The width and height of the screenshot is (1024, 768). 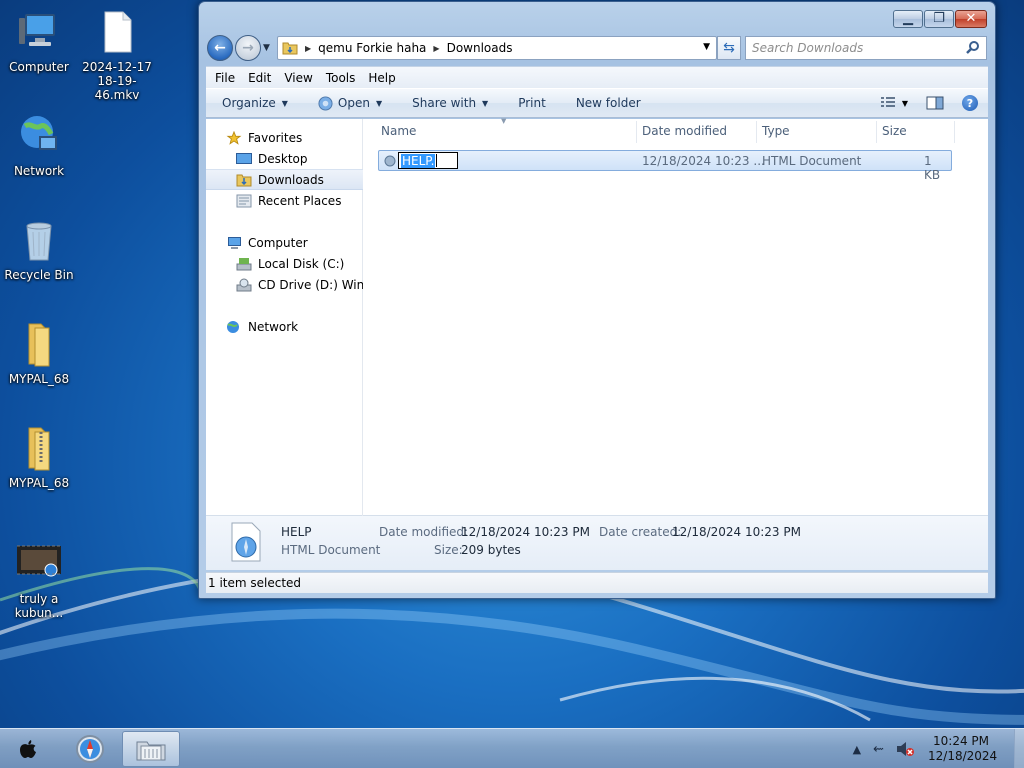 What do you see at coordinates (90, 749) in the screenshot?
I see `taskbar-browser-button` at bounding box center [90, 749].